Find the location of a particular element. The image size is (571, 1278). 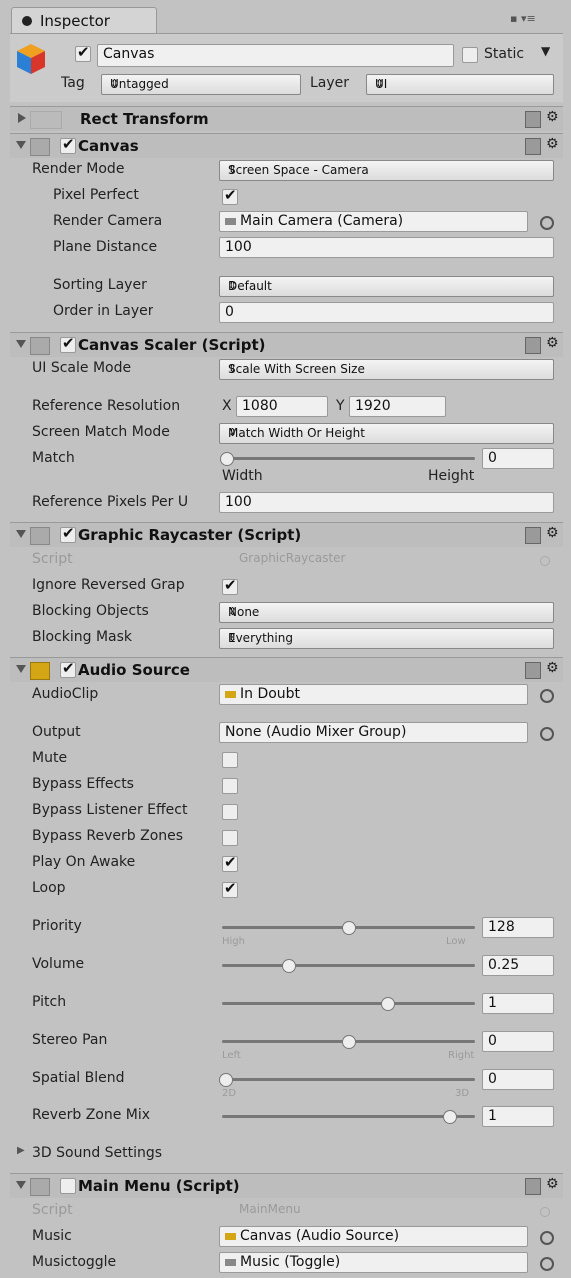

main-menu-enabled-checkbox is located at coordinates (68, 1186).